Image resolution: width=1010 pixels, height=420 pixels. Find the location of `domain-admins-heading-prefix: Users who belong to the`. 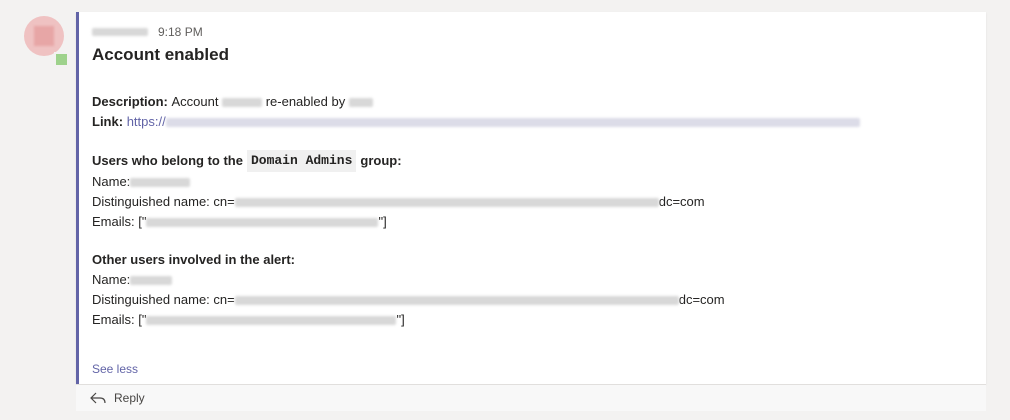

domain-admins-heading-prefix: Users who belong to the is located at coordinates (167, 160).